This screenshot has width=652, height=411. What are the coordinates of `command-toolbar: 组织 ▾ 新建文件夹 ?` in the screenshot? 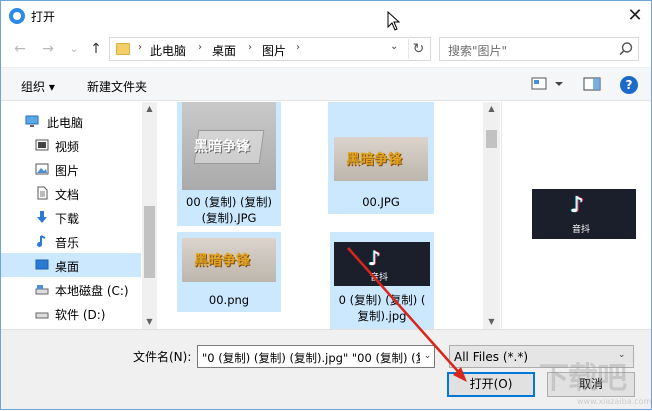 It's located at (326, 84).